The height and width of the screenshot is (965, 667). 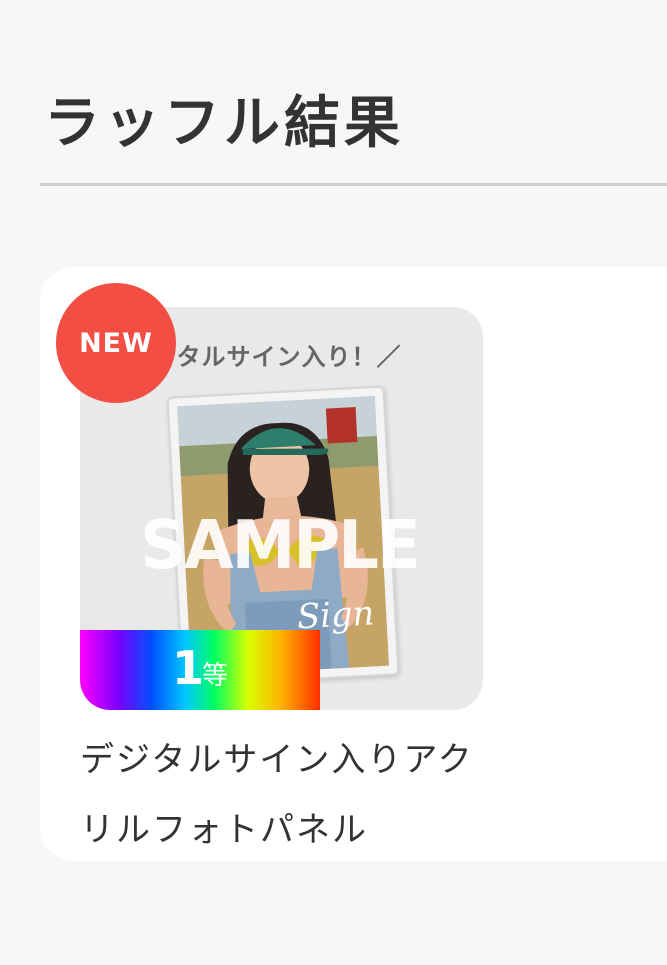 What do you see at coordinates (116, 343) in the screenshot?
I see `new-badge: NEW` at bounding box center [116, 343].